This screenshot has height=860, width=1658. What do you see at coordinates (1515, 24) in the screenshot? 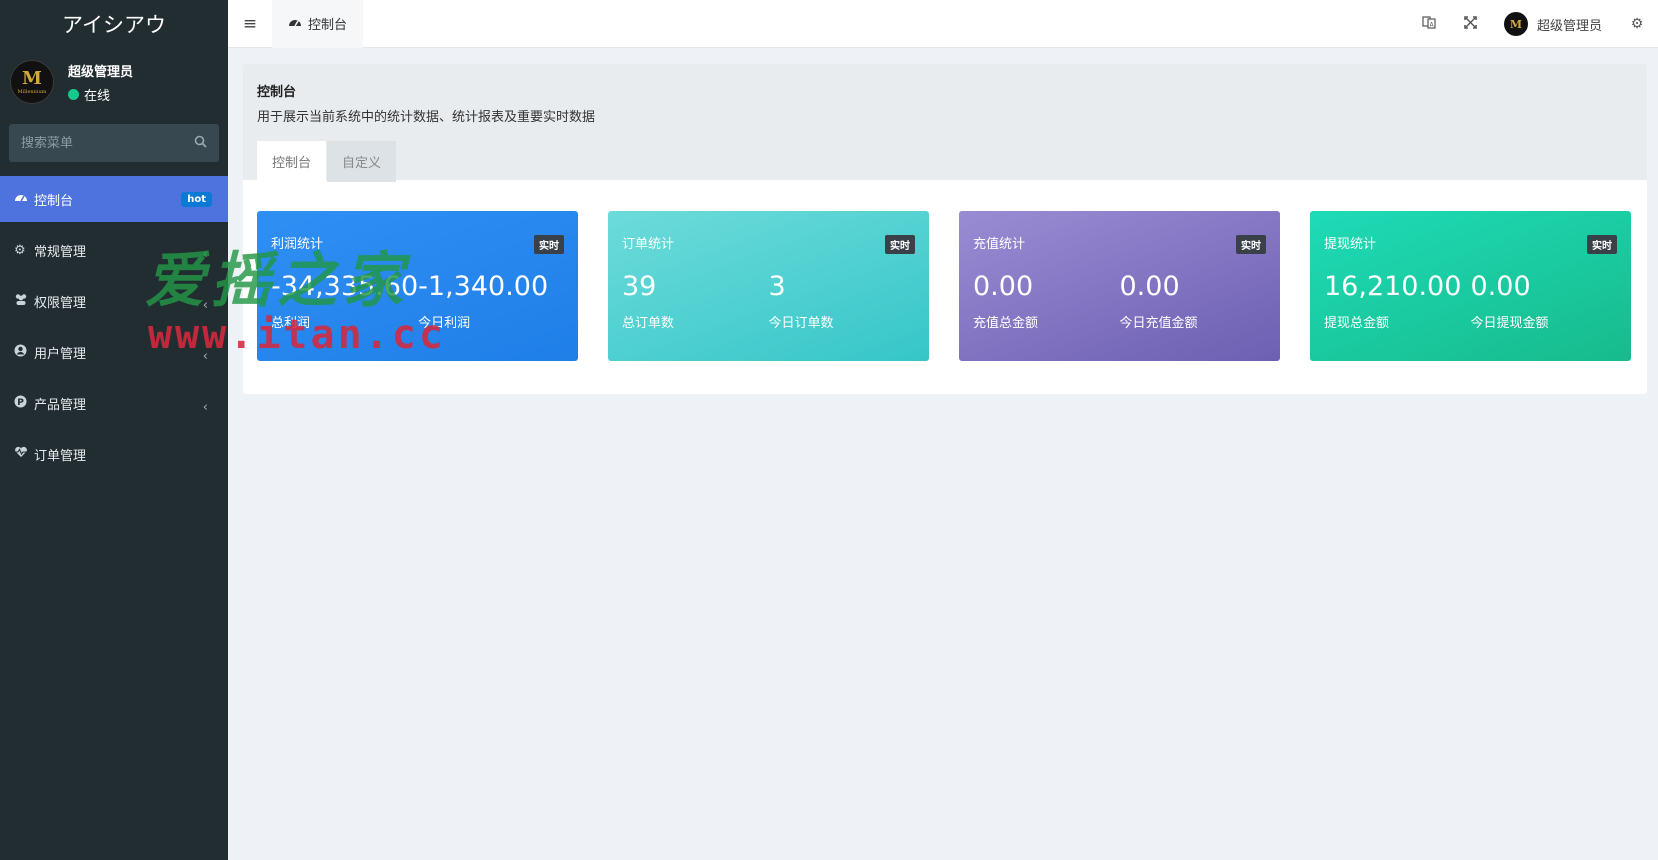
I see `avatar: M` at bounding box center [1515, 24].